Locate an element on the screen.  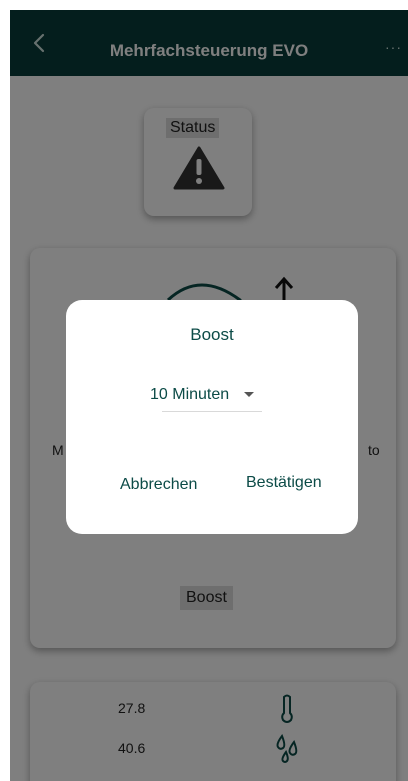
caret-down-icon is located at coordinates (249, 394).